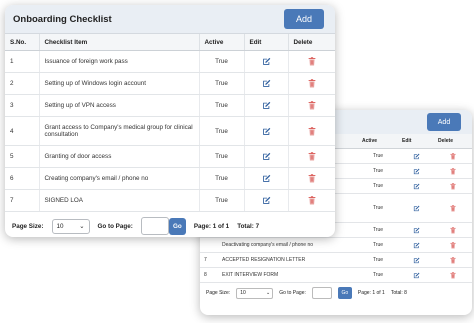 This screenshot has height=323, width=474. What do you see at coordinates (170, 156) in the screenshot?
I see `table-row: 5 Granting of door access True` at bounding box center [170, 156].